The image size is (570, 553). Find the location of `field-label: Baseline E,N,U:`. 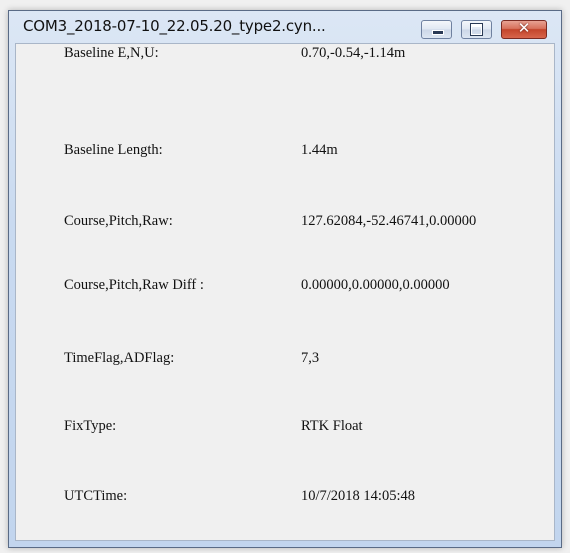

field-label: Baseline E,N,U: is located at coordinates (111, 53).